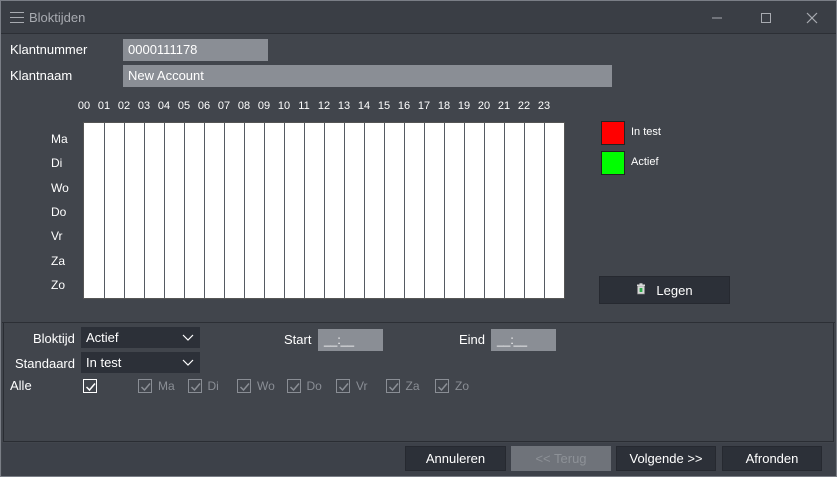  I want to click on legen-label: Legen, so click(674, 290).